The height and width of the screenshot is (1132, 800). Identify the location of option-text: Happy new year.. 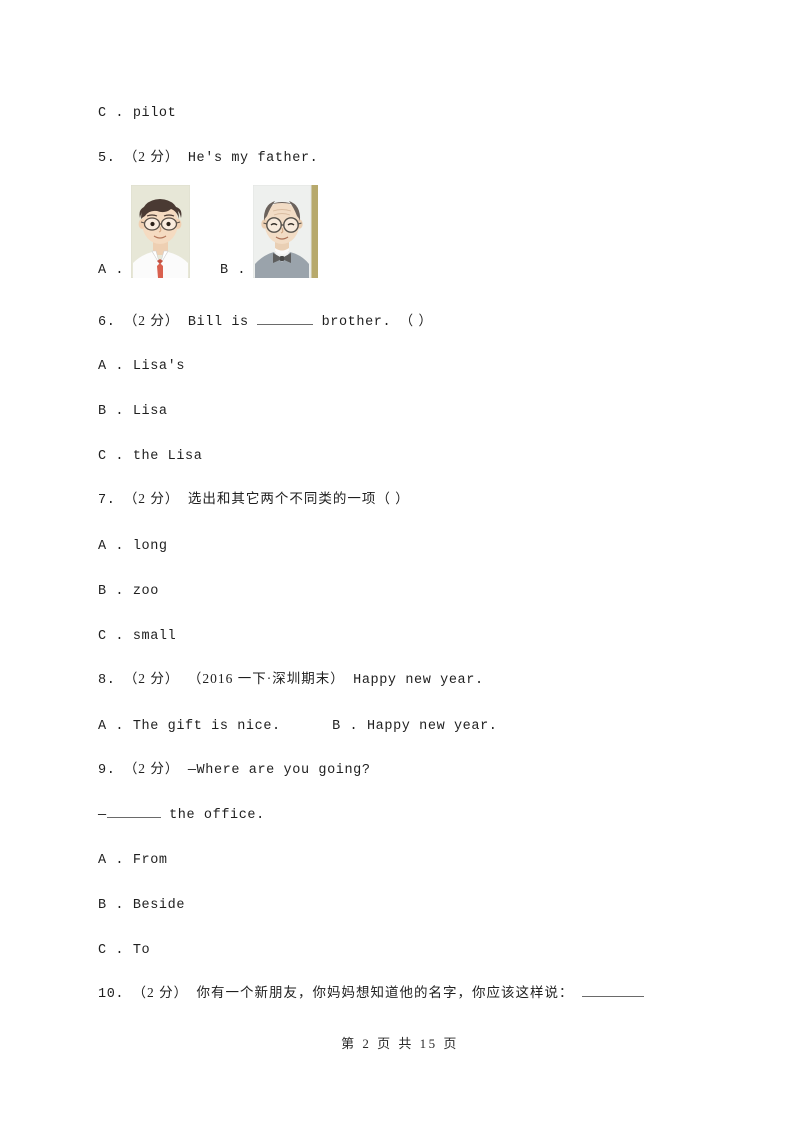
(432, 726).